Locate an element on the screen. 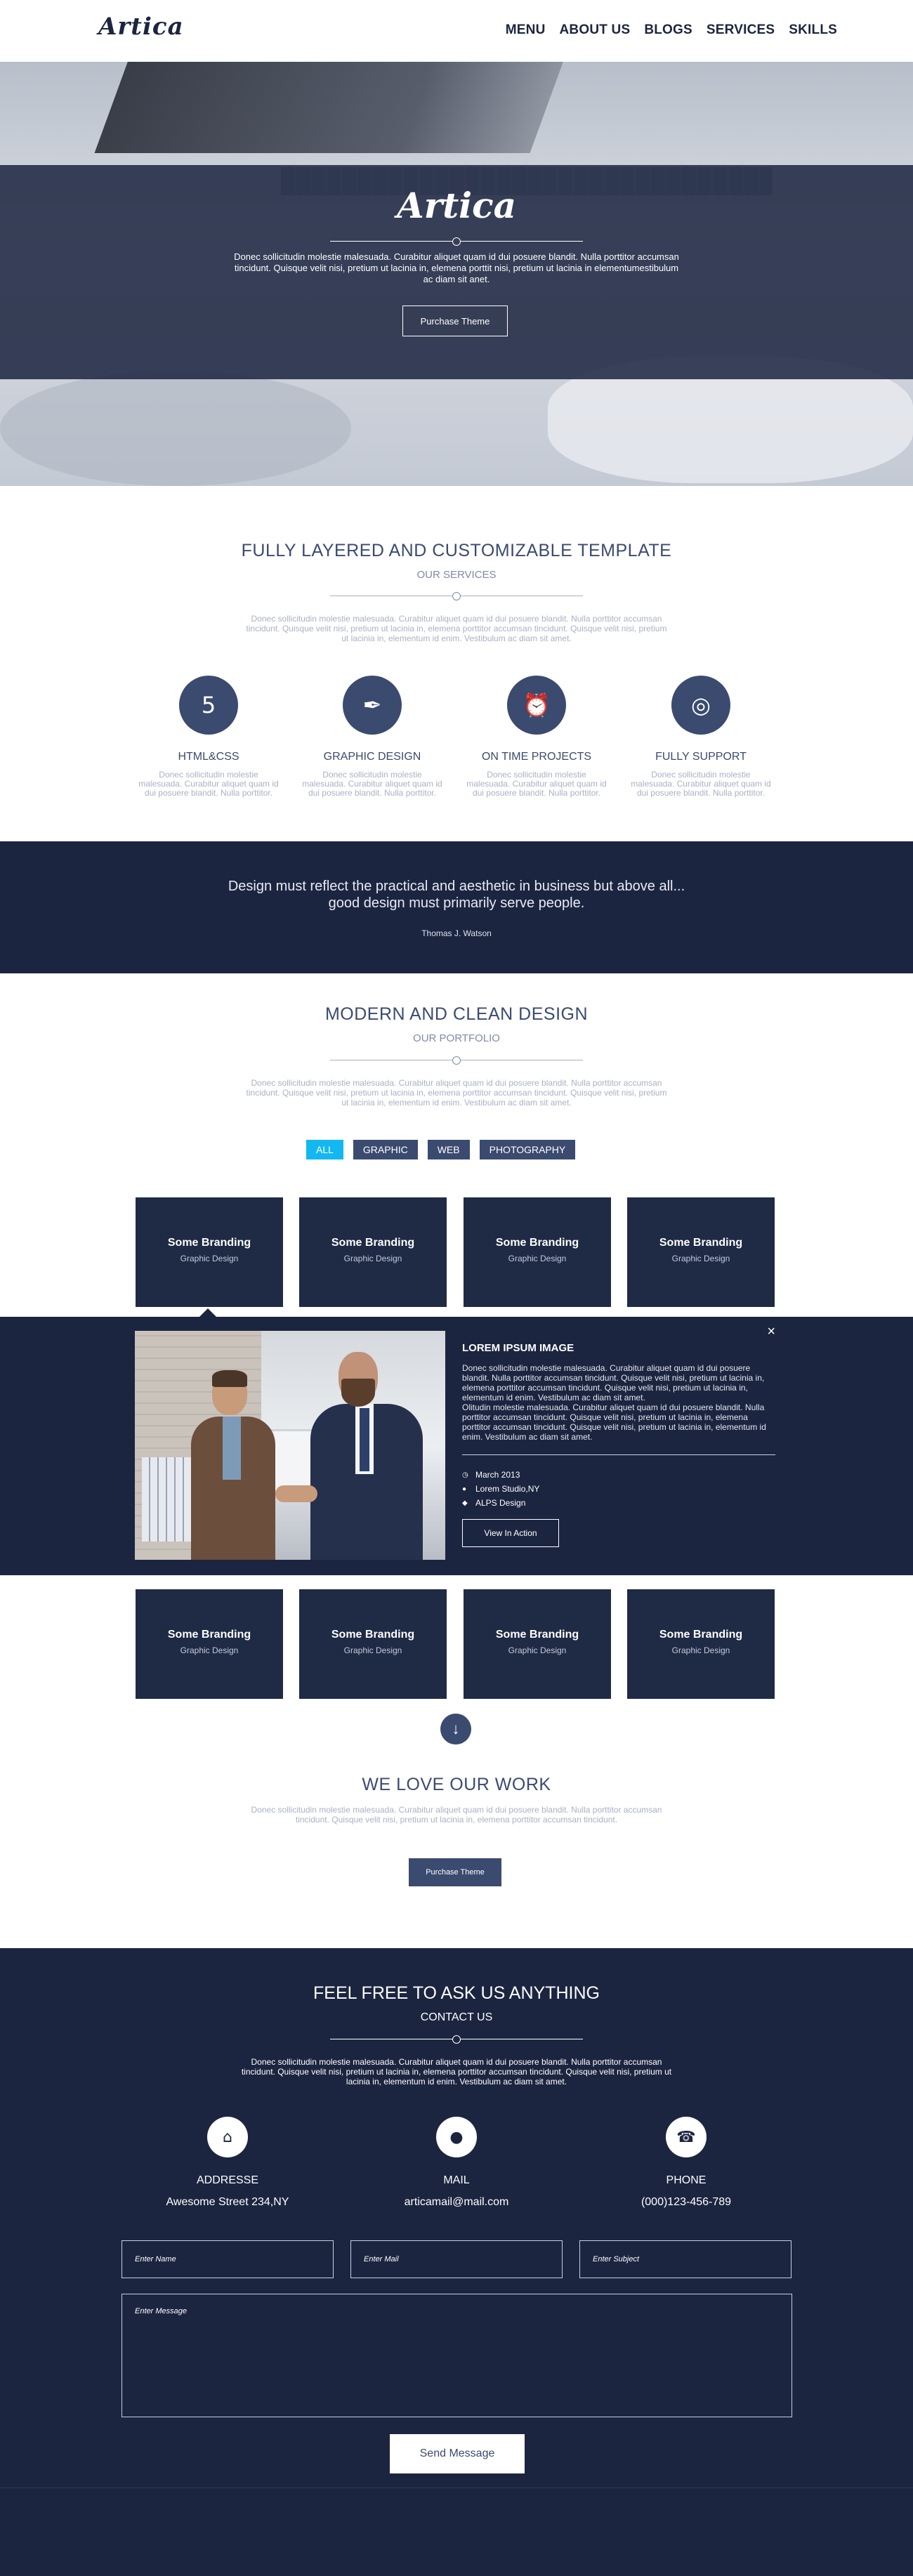 This screenshot has width=913, height=2576. service-name: FULLY SUPPORT is located at coordinates (701, 757).